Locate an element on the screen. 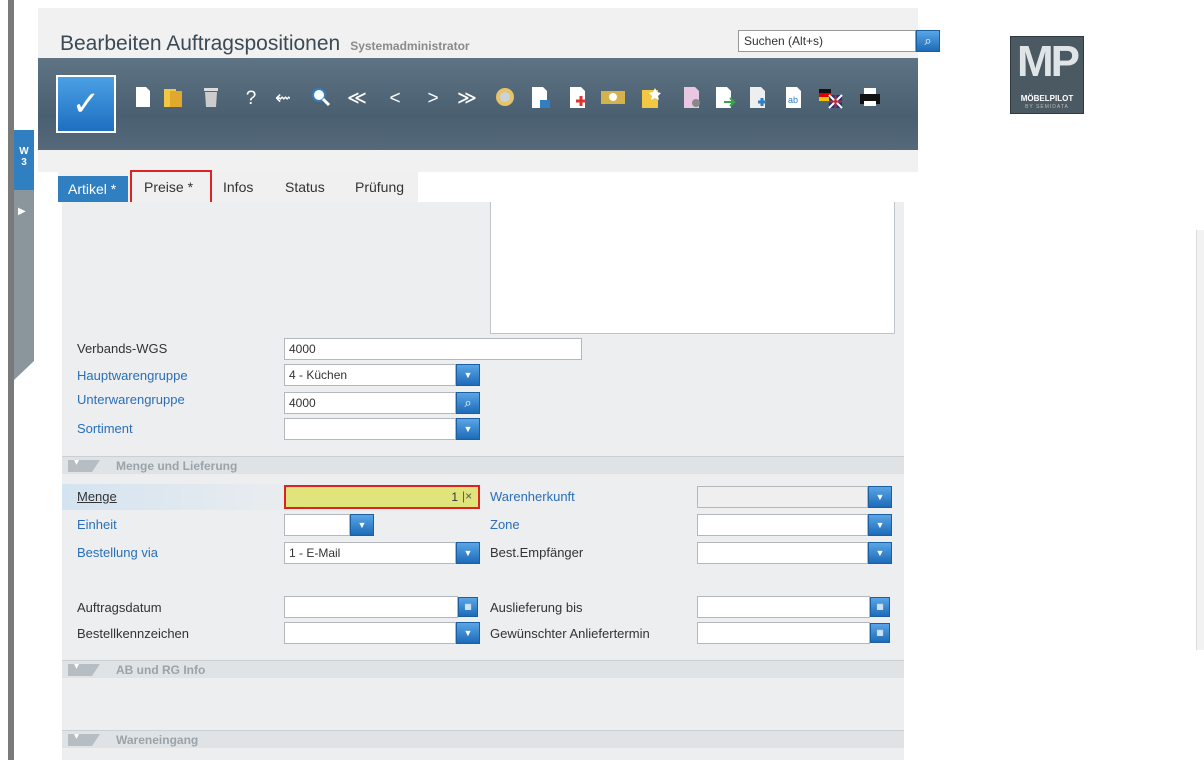 The image size is (1204, 760). open-folder-icon is located at coordinates (173, 99).